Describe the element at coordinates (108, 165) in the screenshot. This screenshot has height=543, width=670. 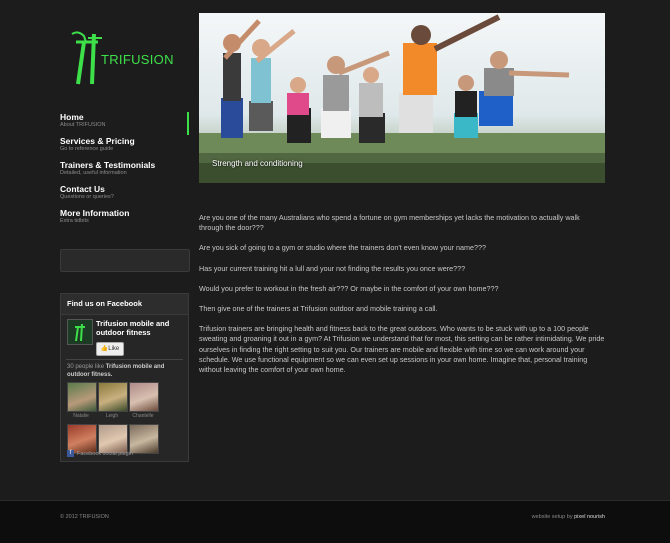
I see `nav-item-title: Trainers & Testimonials` at that location.